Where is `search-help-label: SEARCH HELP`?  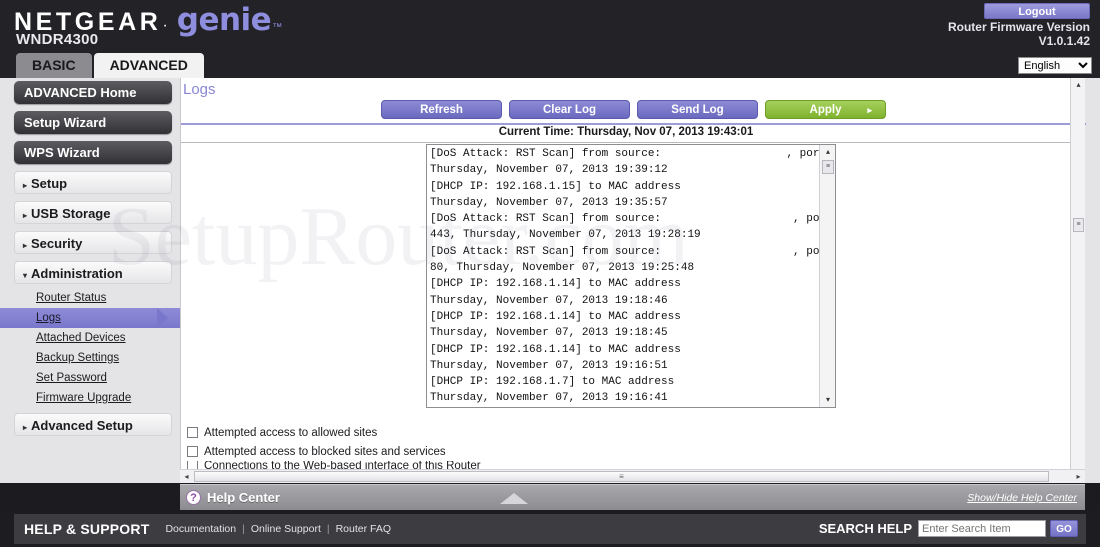
search-help-label: SEARCH HELP is located at coordinates (865, 528).